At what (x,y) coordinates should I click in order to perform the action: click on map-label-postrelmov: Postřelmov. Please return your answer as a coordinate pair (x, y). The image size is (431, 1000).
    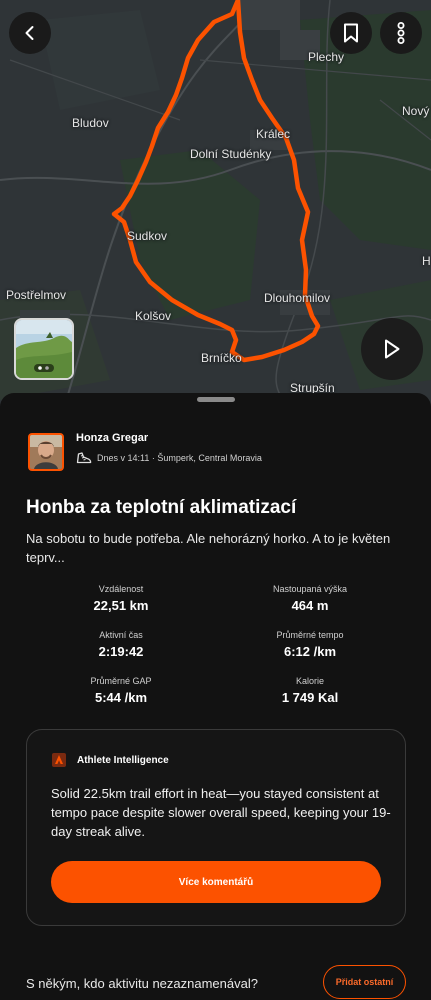
    Looking at the image, I should click on (36, 295).